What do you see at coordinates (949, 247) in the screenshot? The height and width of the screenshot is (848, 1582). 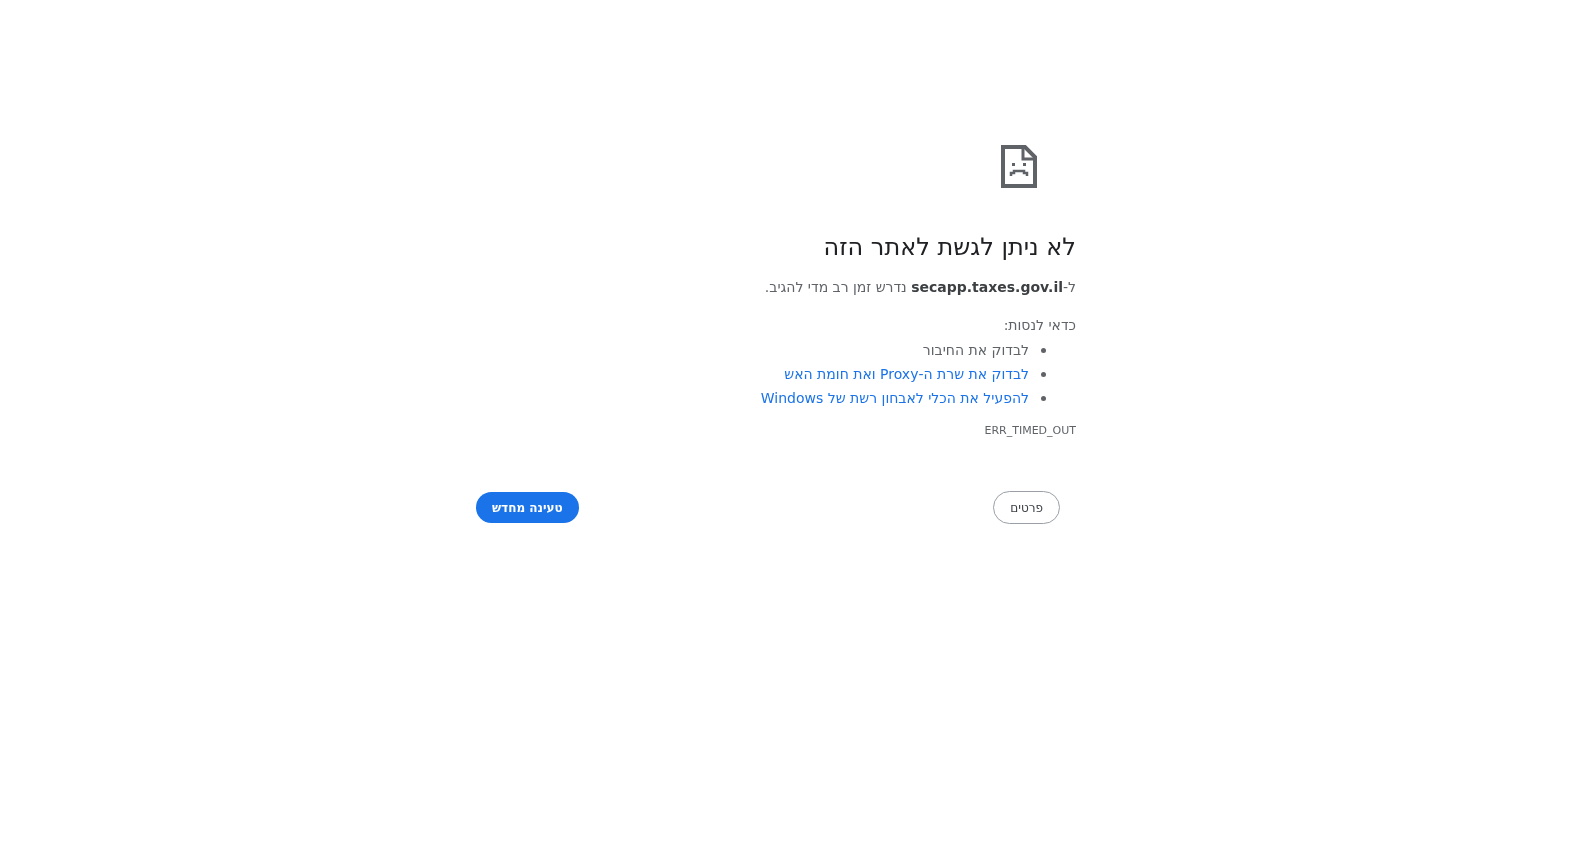 I see `page-title: לא ניתן לגשת לאתר הזה` at bounding box center [949, 247].